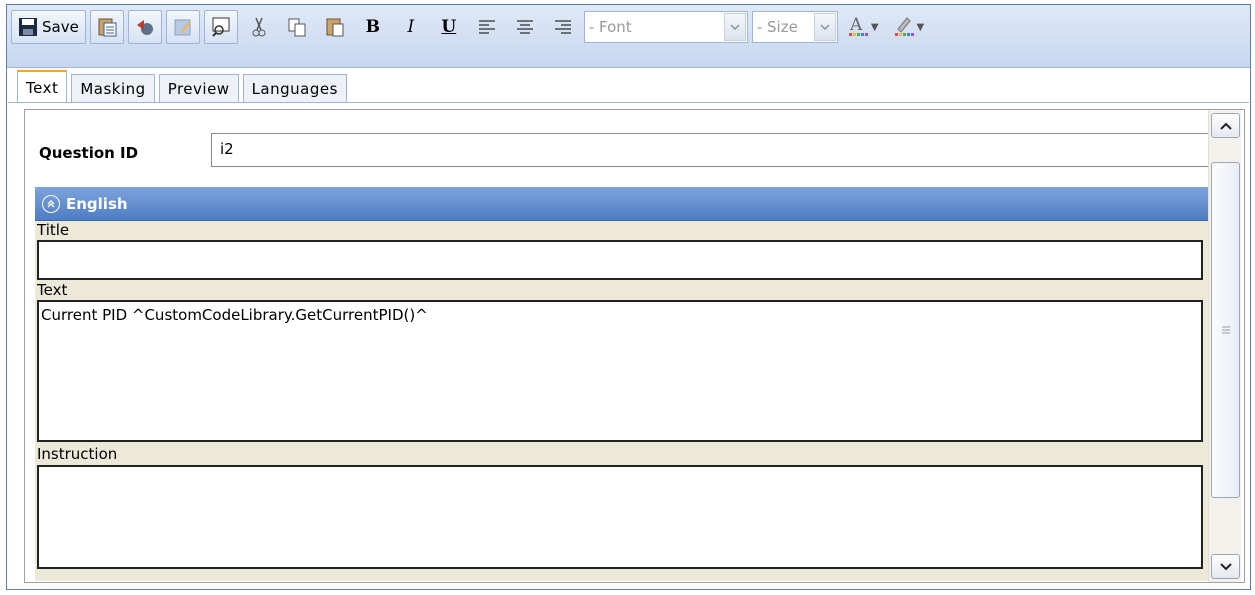 The image size is (1255, 595). I want to click on highlight-button: ▼, so click(909, 27).